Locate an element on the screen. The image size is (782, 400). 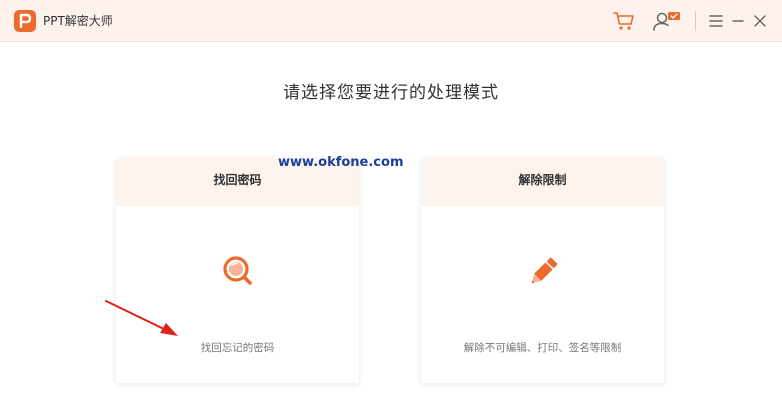
page-title: 请选择您要进行的处理模式 is located at coordinates (391, 93).